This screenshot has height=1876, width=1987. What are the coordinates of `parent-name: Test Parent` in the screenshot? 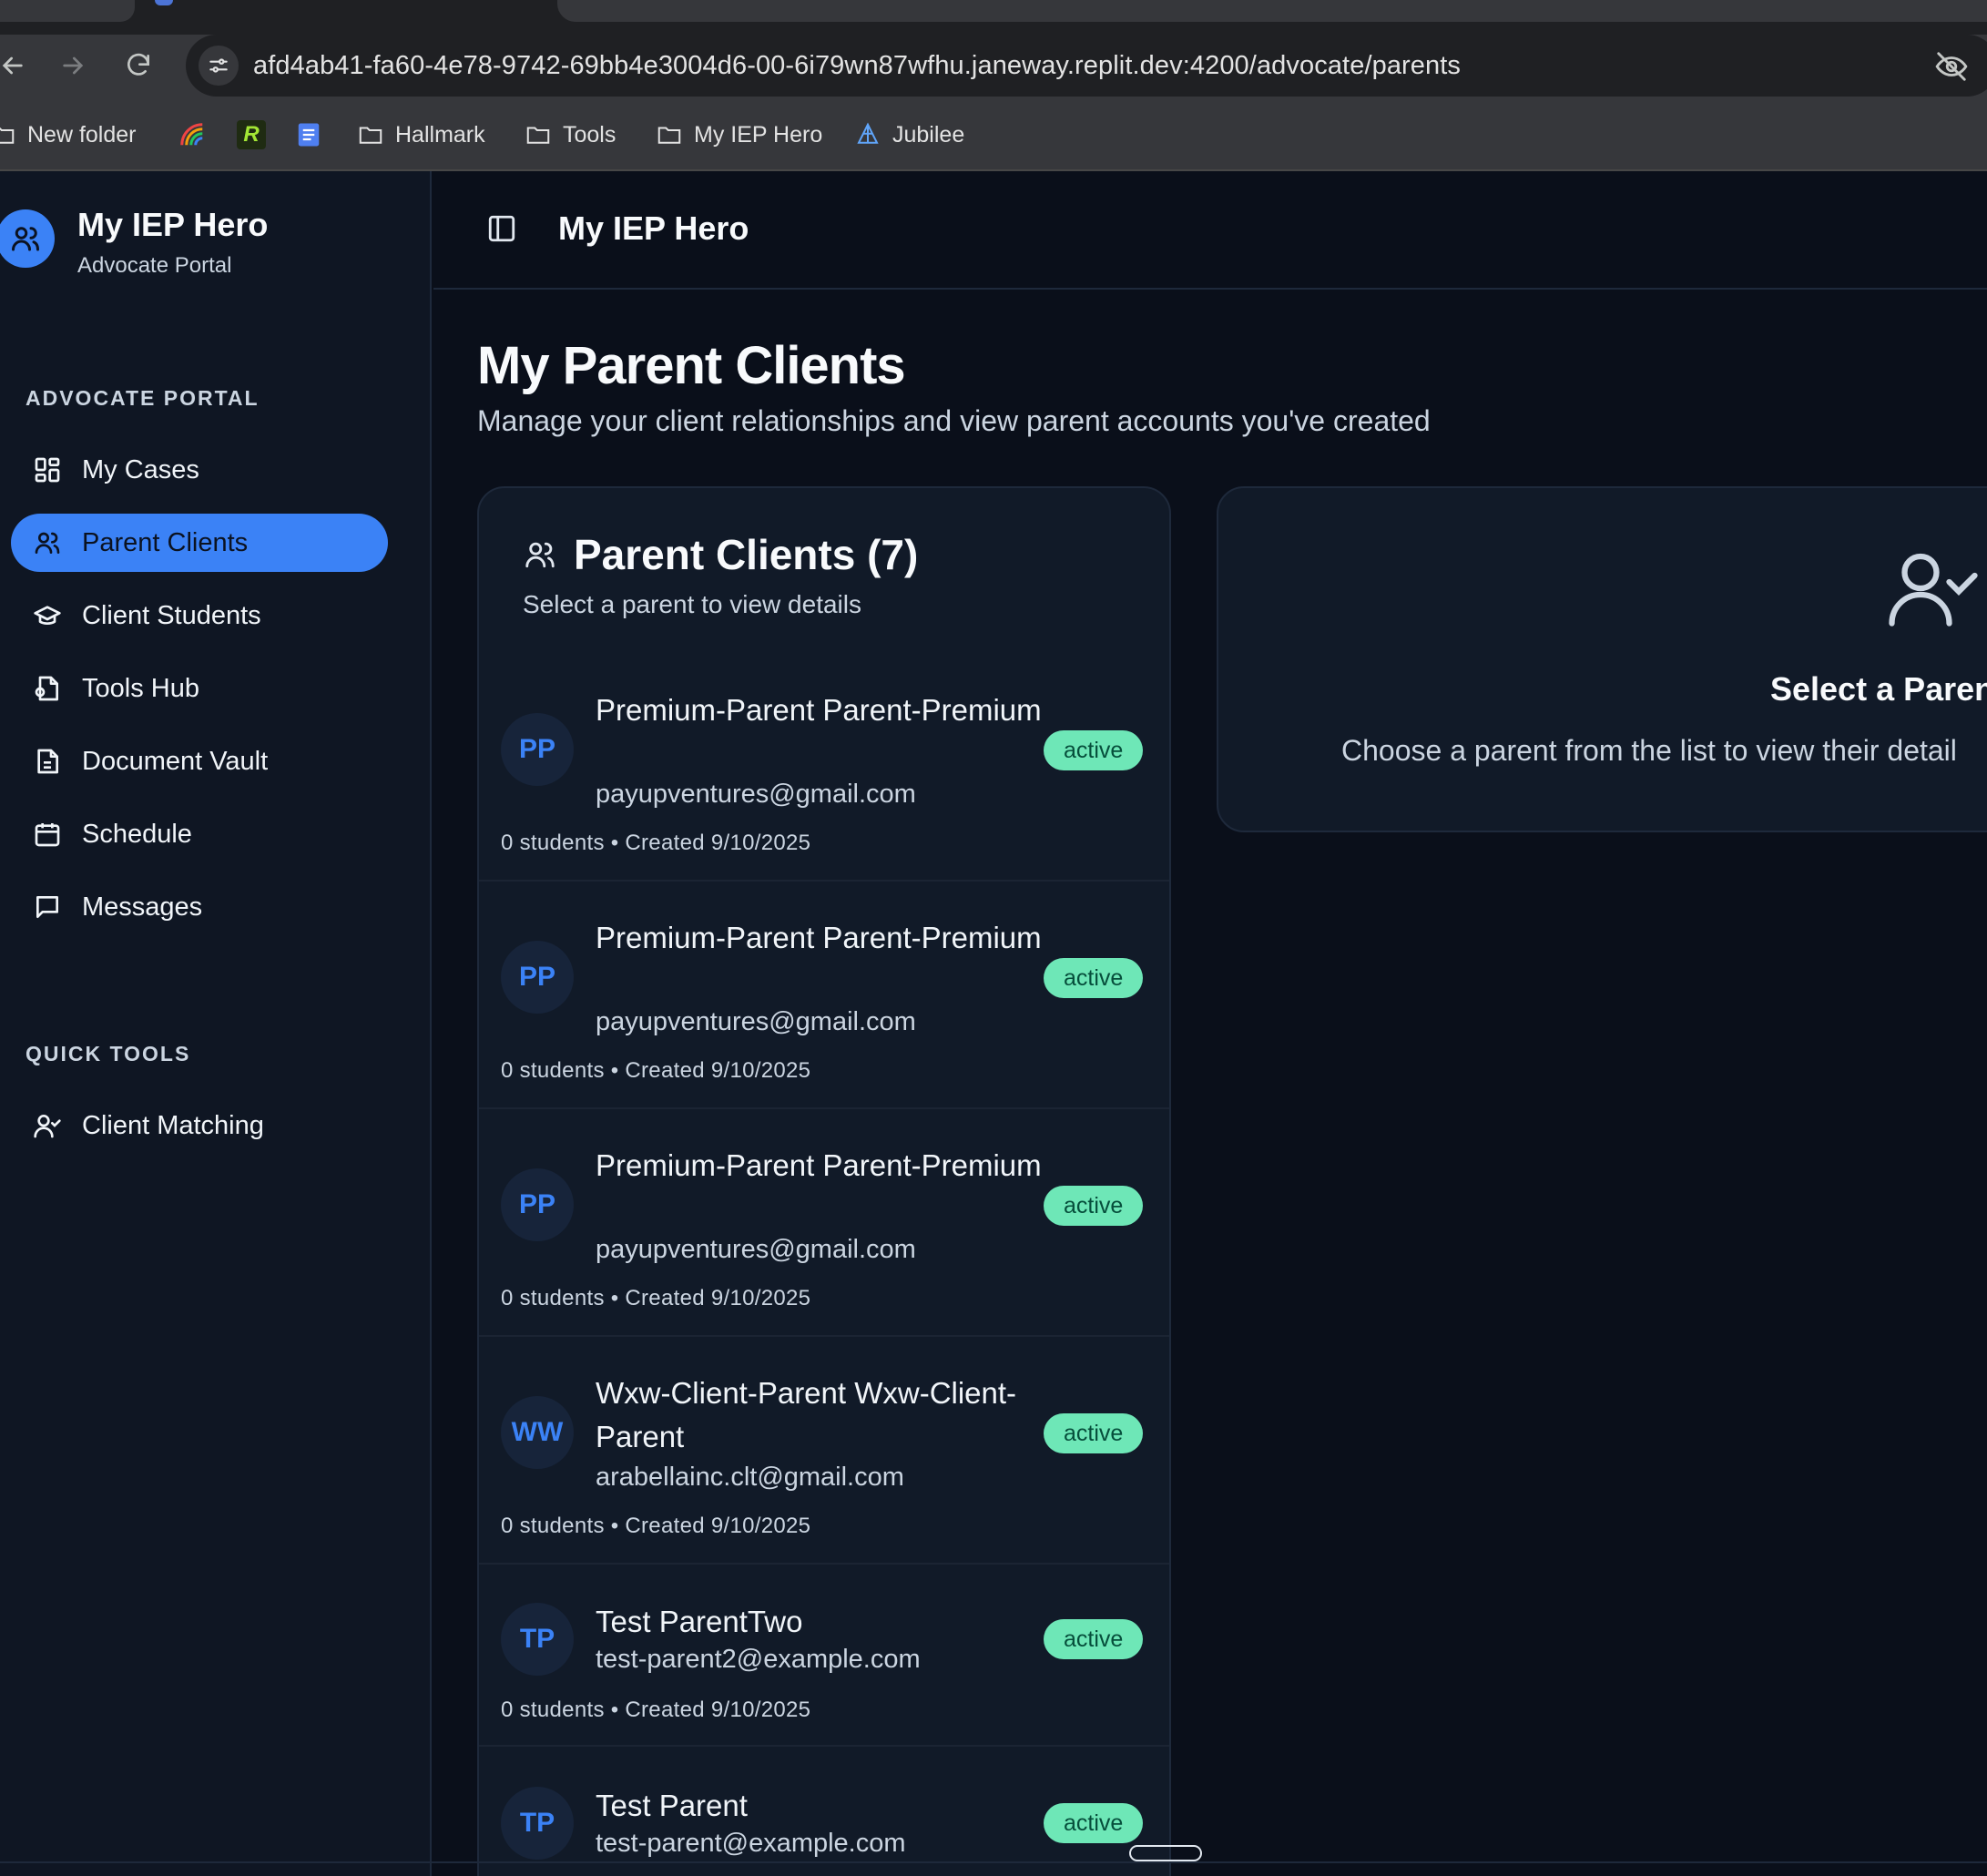 It's located at (672, 1805).